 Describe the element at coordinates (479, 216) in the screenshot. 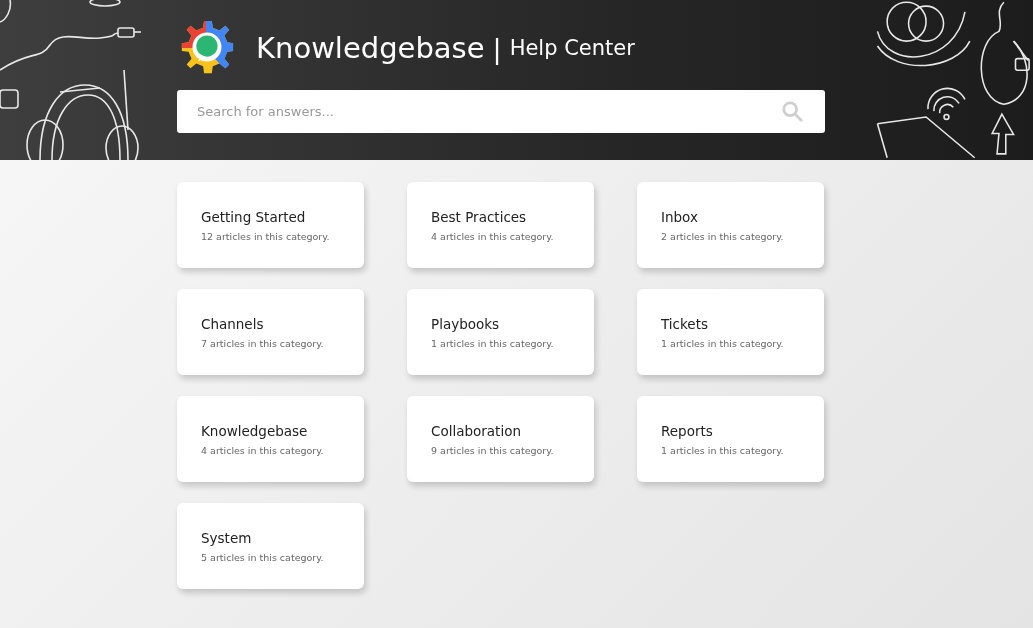

I see `category-title: Best Practices` at that location.